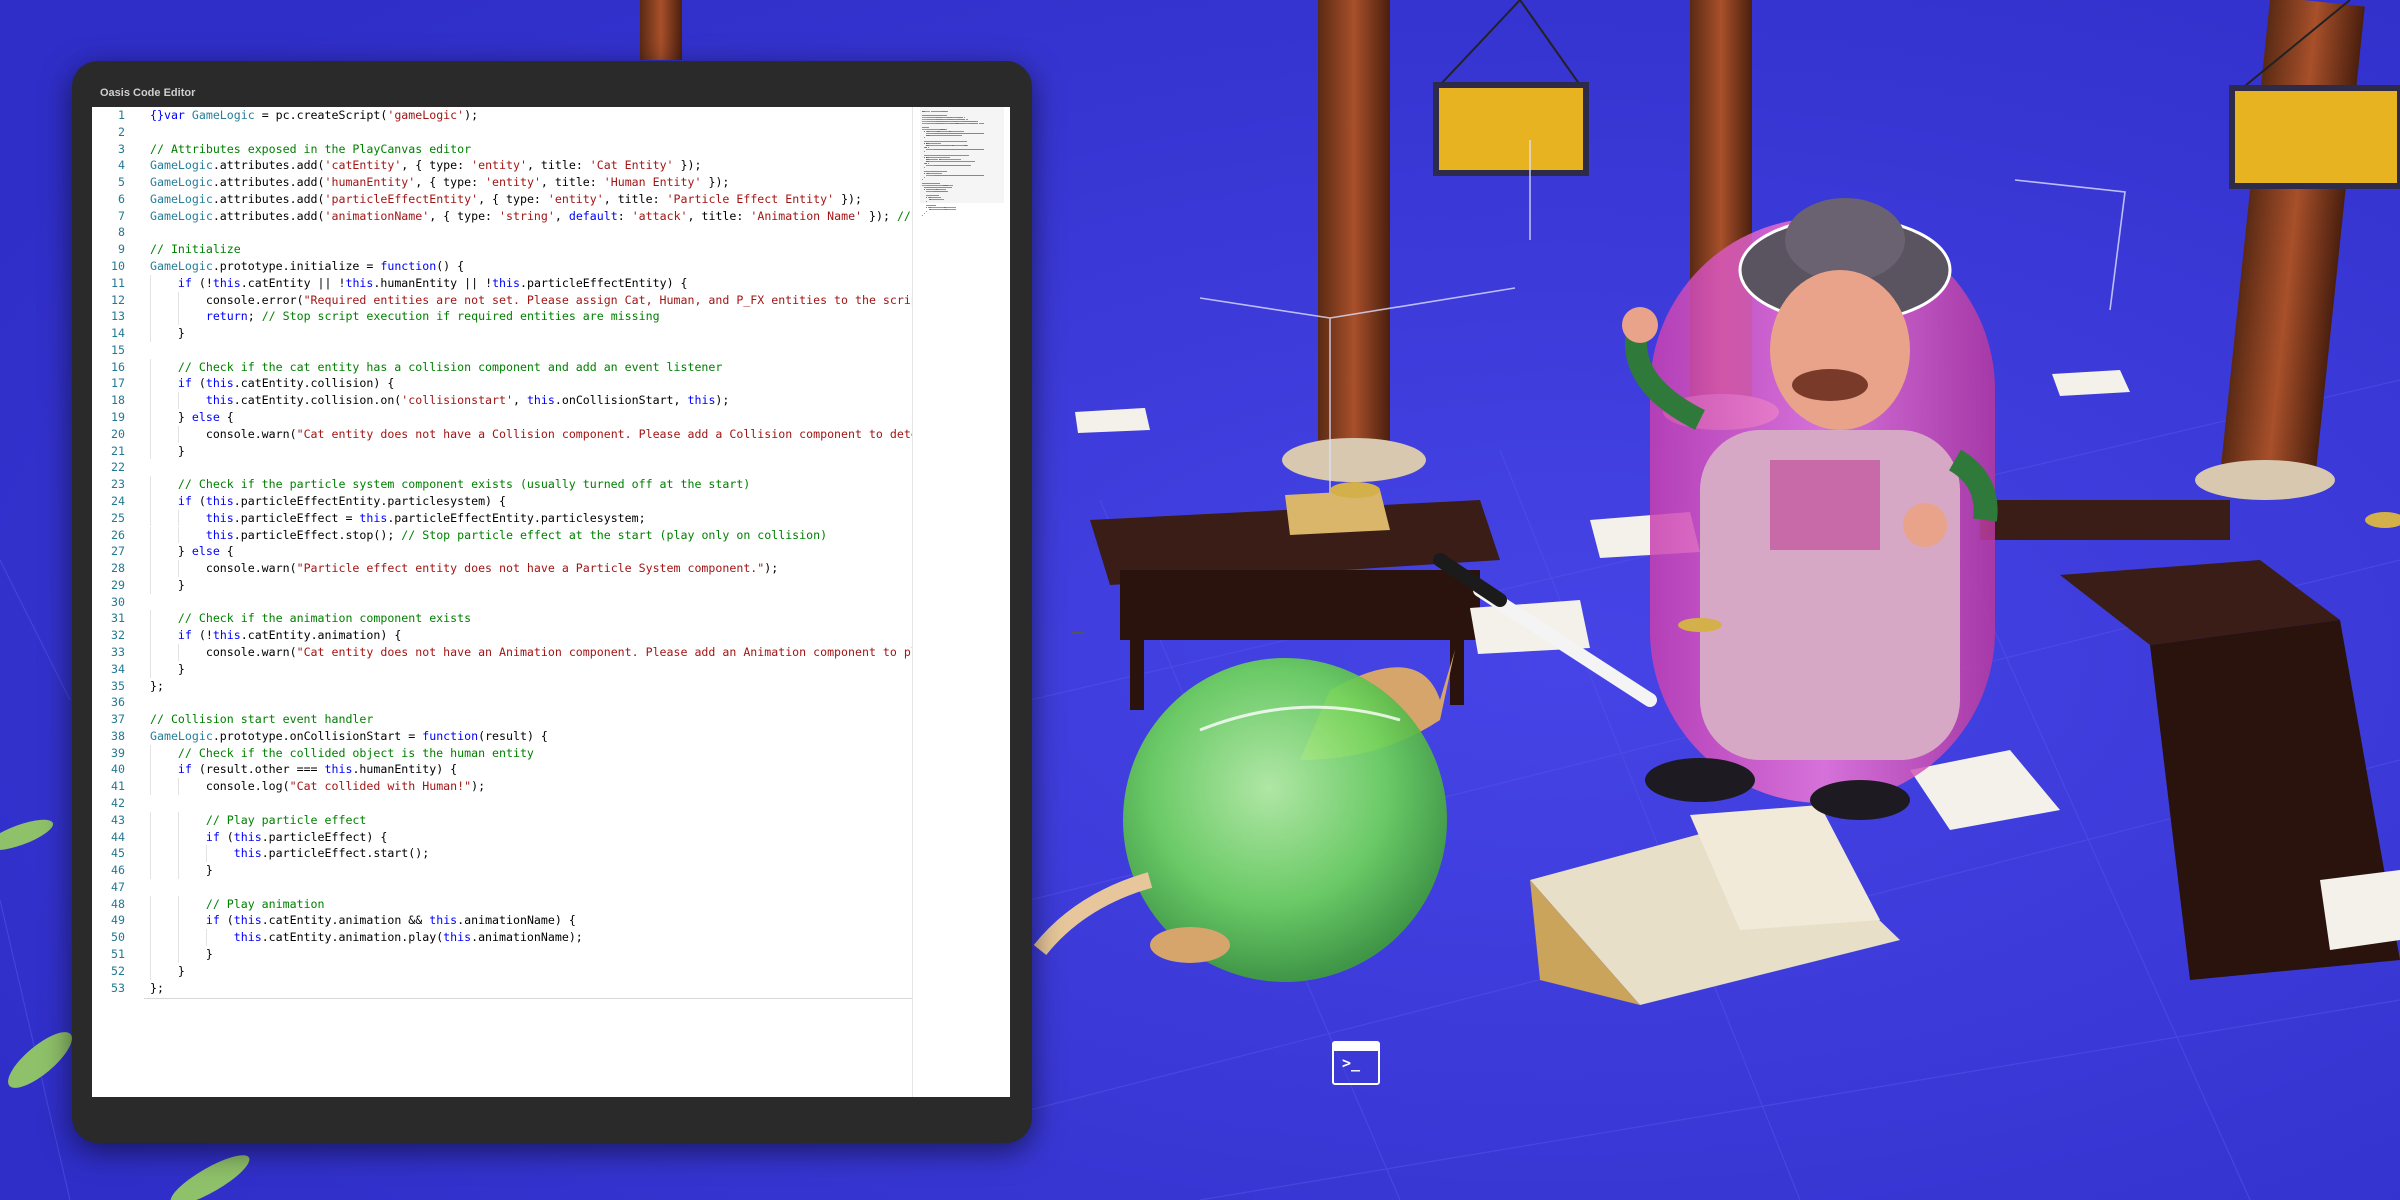  Describe the element at coordinates (293, 282) in the screenshot. I see `code-token: .catEntity || !` at that location.